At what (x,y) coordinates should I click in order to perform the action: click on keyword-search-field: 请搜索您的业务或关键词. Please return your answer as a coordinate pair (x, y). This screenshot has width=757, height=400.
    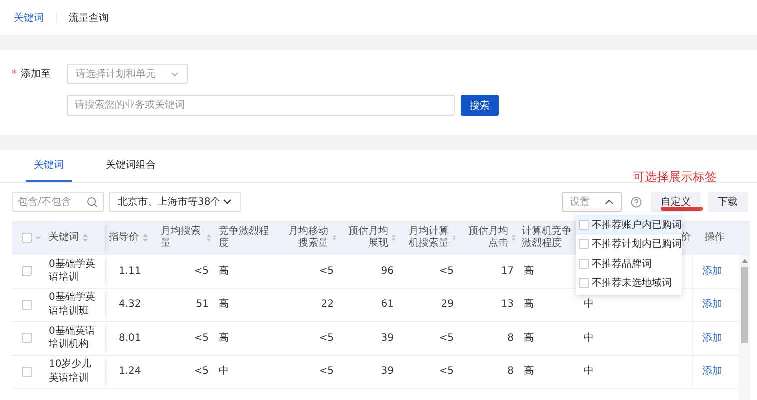
    Looking at the image, I should click on (261, 105).